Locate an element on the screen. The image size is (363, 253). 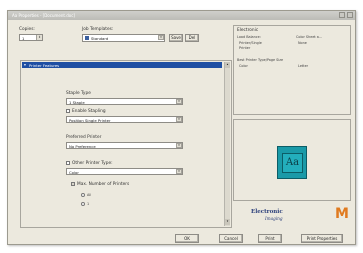
staple-position-value: Position Single Printer is located at coordinates (90, 120).